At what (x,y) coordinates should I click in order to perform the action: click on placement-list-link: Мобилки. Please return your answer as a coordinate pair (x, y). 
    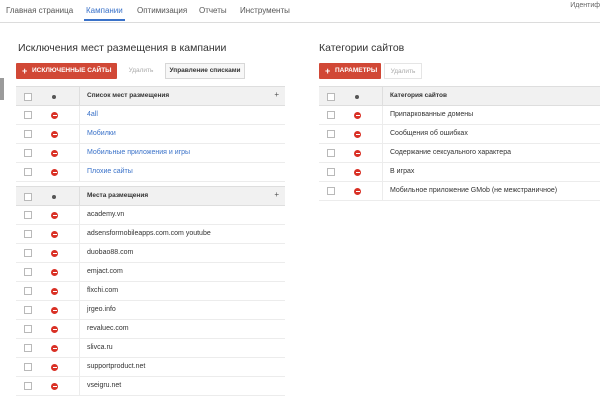
    Looking at the image, I should click on (101, 133).